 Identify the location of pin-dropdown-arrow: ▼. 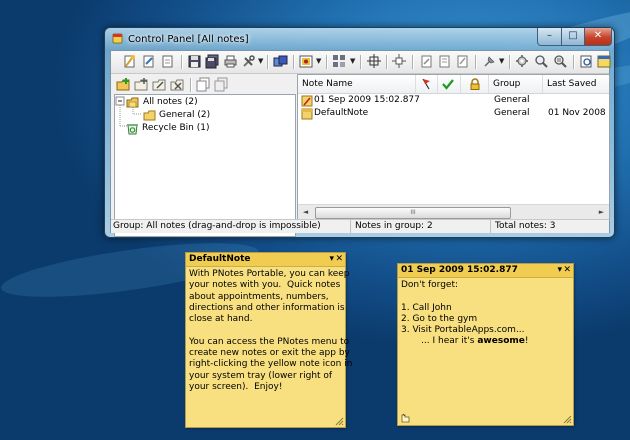
(501, 61).